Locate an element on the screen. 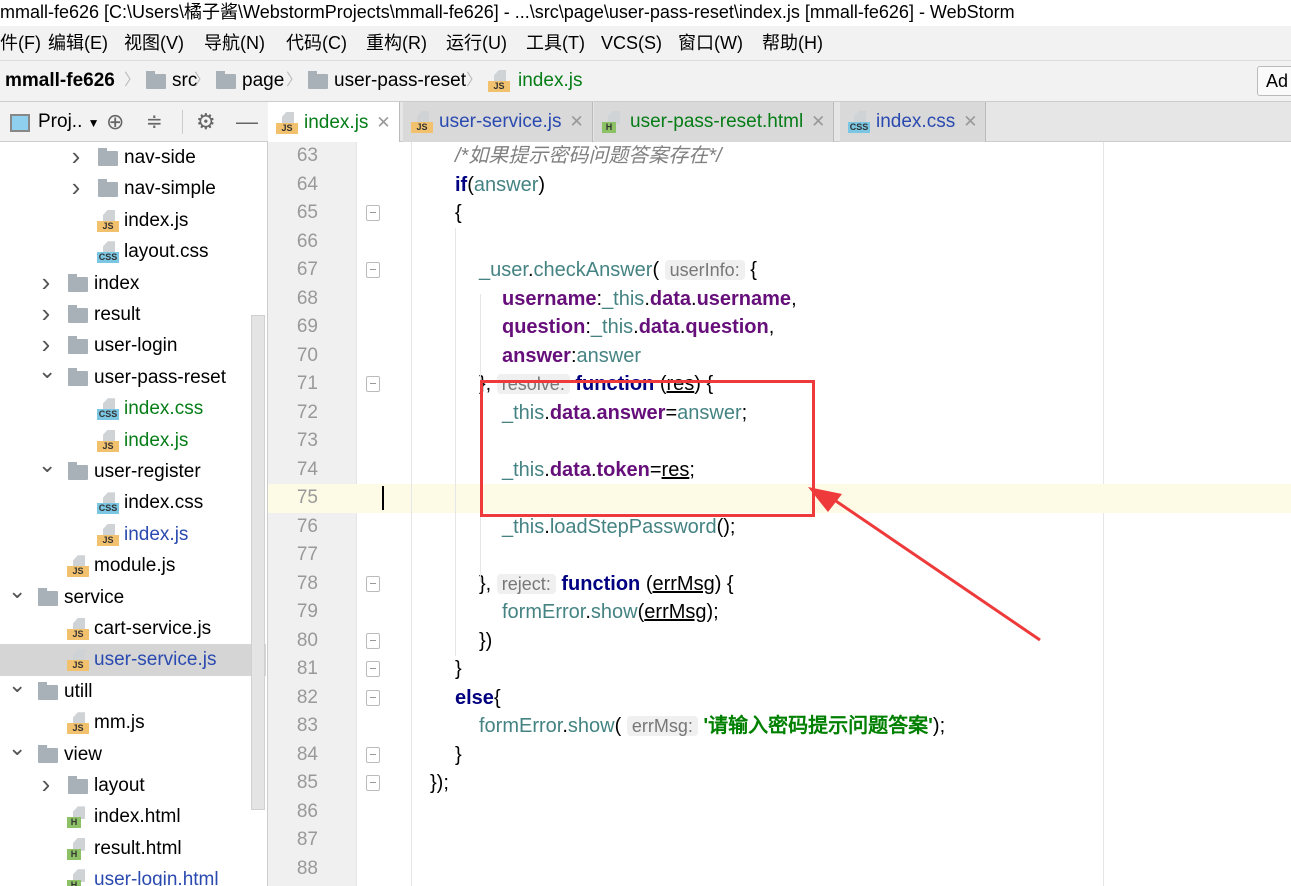 The image size is (1291, 886). arrow-shaft is located at coordinates (935, 568).